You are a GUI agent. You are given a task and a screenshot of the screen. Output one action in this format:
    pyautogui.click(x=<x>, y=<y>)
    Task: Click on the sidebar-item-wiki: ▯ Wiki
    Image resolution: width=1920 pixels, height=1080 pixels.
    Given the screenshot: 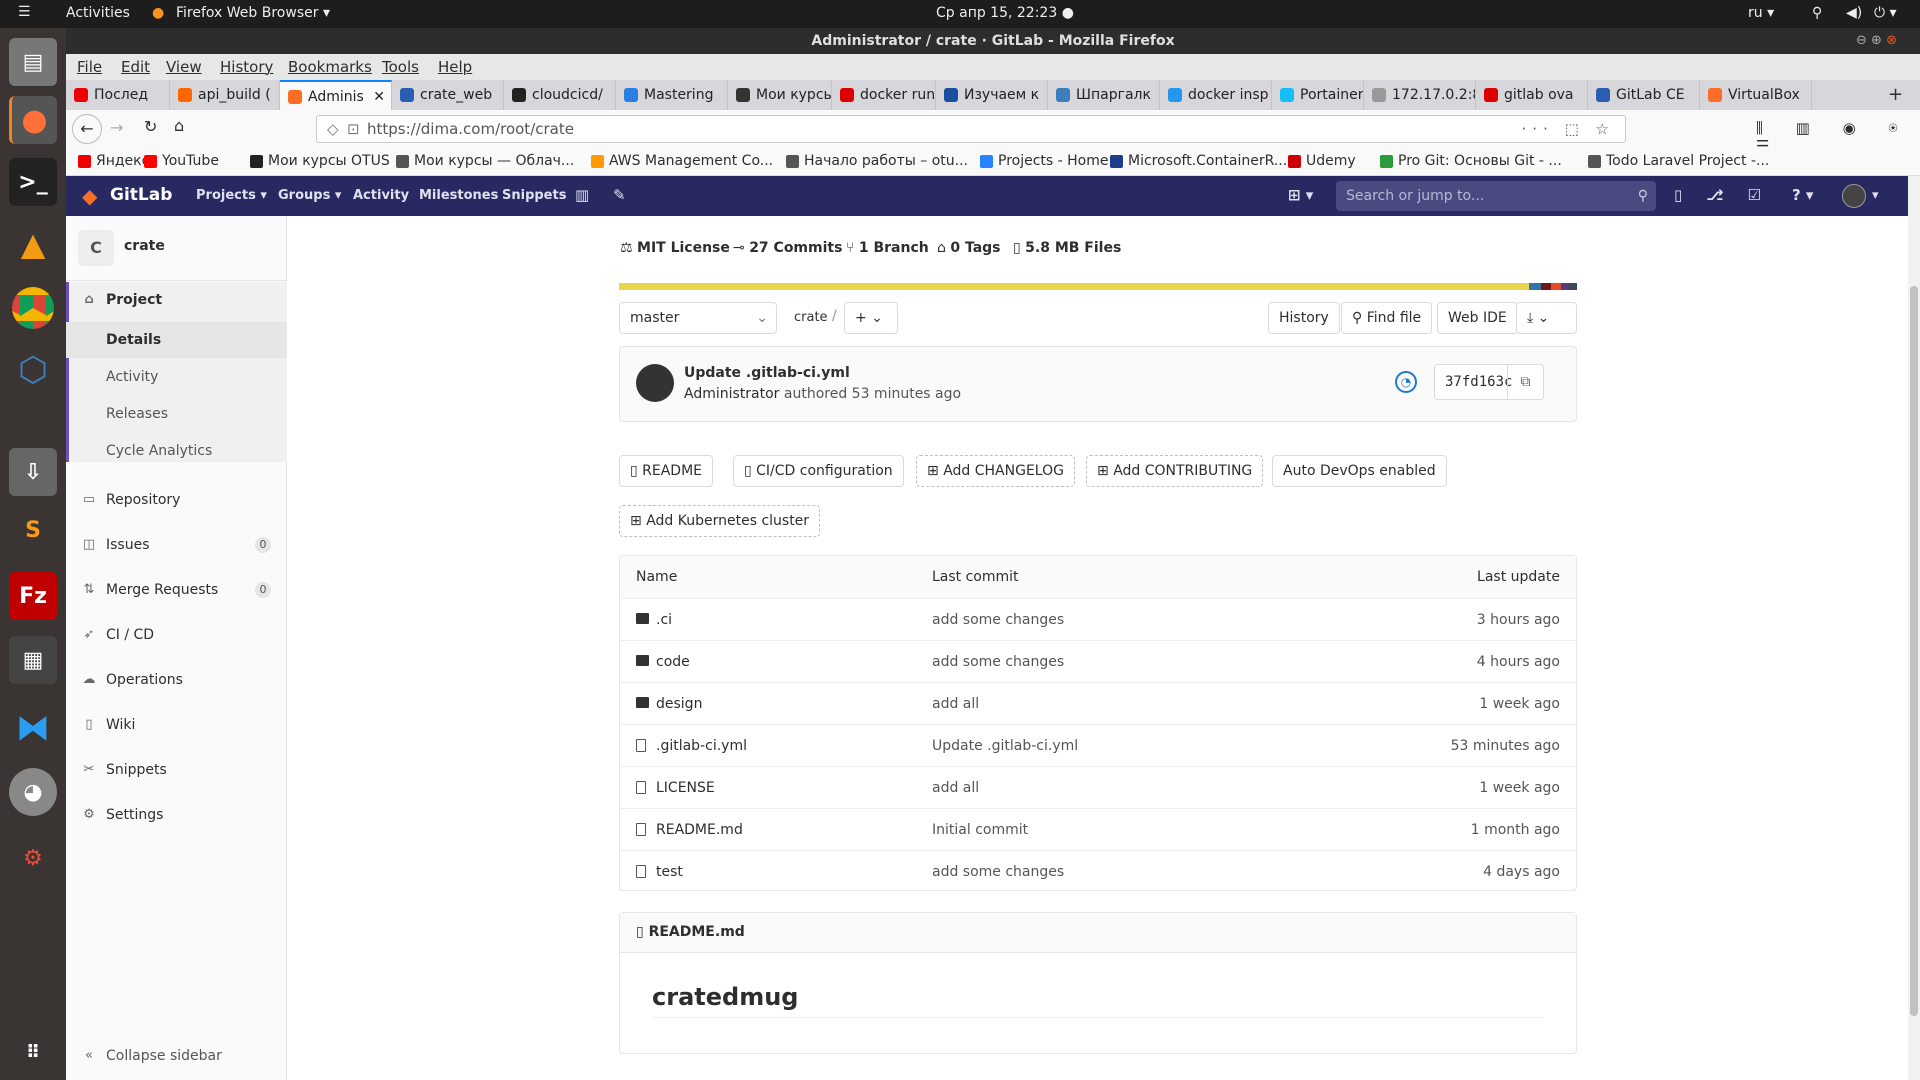 What is the action you would take?
    pyautogui.click(x=176, y=725)
    